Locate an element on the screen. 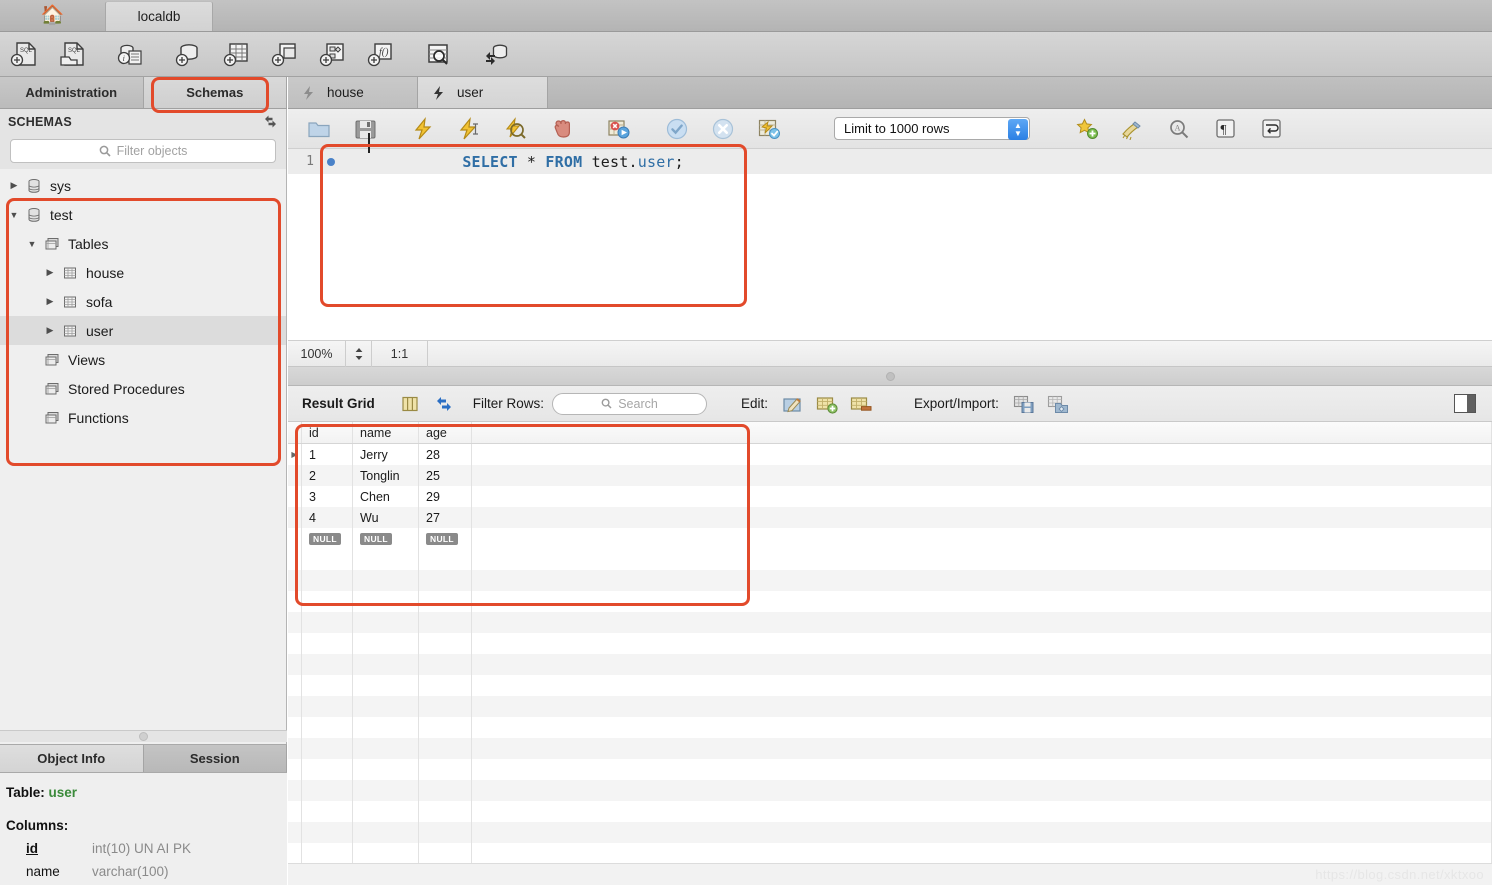  delete-row-button is located at coordinates (861, 404).